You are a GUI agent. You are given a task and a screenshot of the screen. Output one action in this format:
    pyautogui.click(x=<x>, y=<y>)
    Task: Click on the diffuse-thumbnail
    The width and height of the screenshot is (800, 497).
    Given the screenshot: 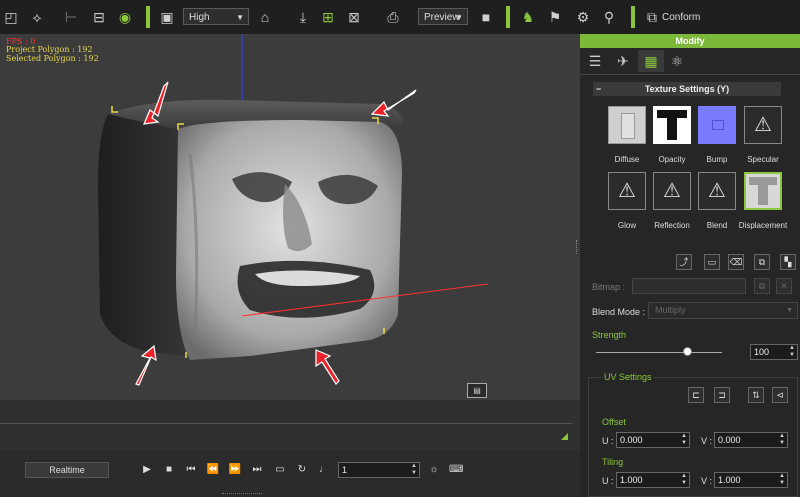 What is the action you would take?
    pyautogui.click(x=627, y=125)
    